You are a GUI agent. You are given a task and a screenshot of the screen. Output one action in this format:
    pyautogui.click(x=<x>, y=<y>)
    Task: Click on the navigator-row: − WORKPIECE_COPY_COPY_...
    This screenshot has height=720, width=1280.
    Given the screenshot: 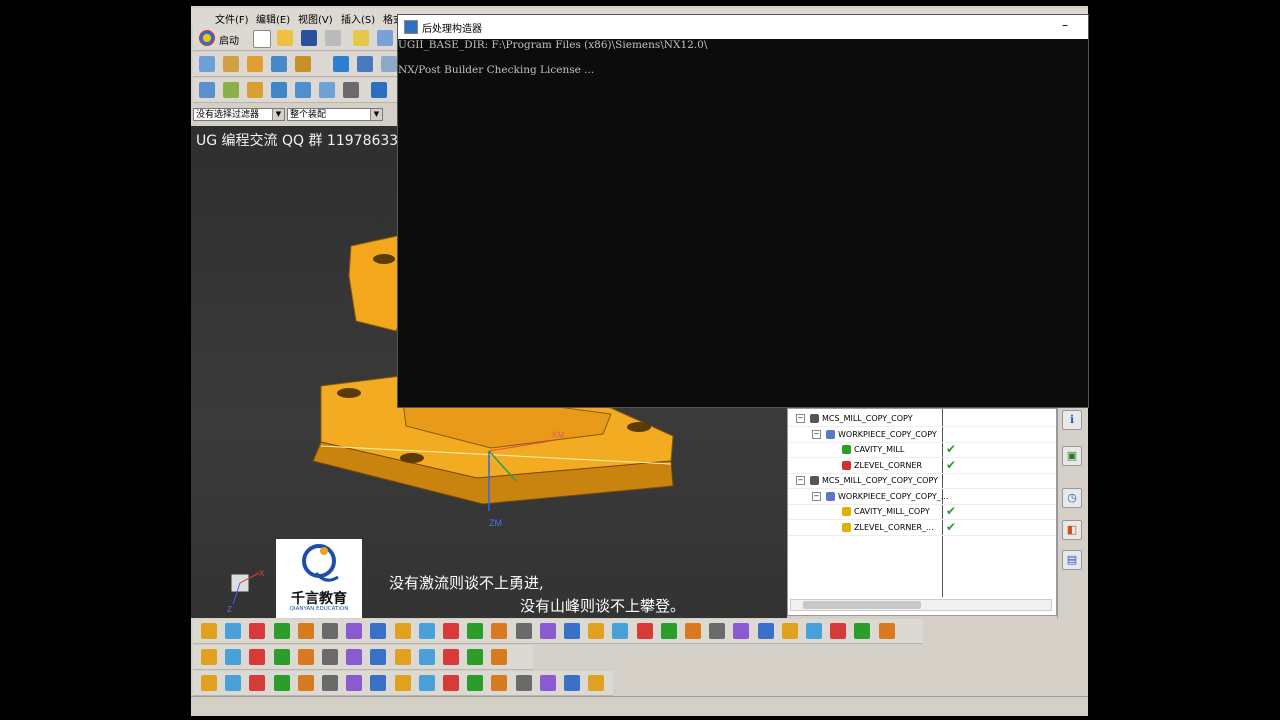 What is the action you would take?
    pyautogui.click(x=922, y=497)
    